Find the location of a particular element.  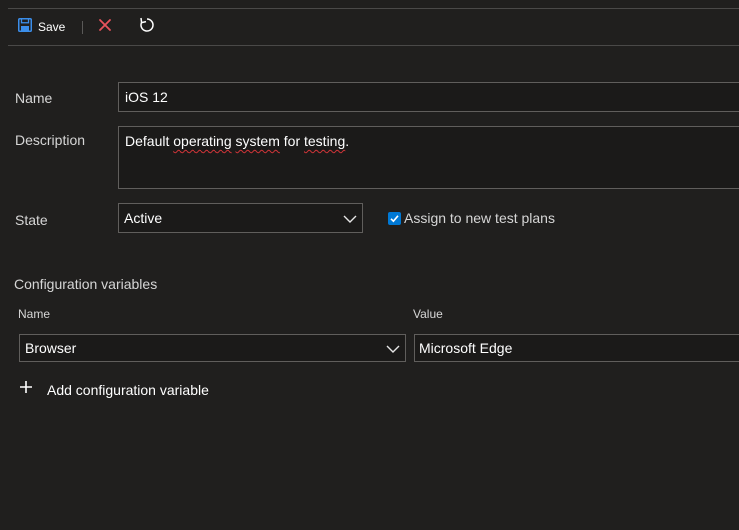

description-word: system is located at coordinates (257, 141).